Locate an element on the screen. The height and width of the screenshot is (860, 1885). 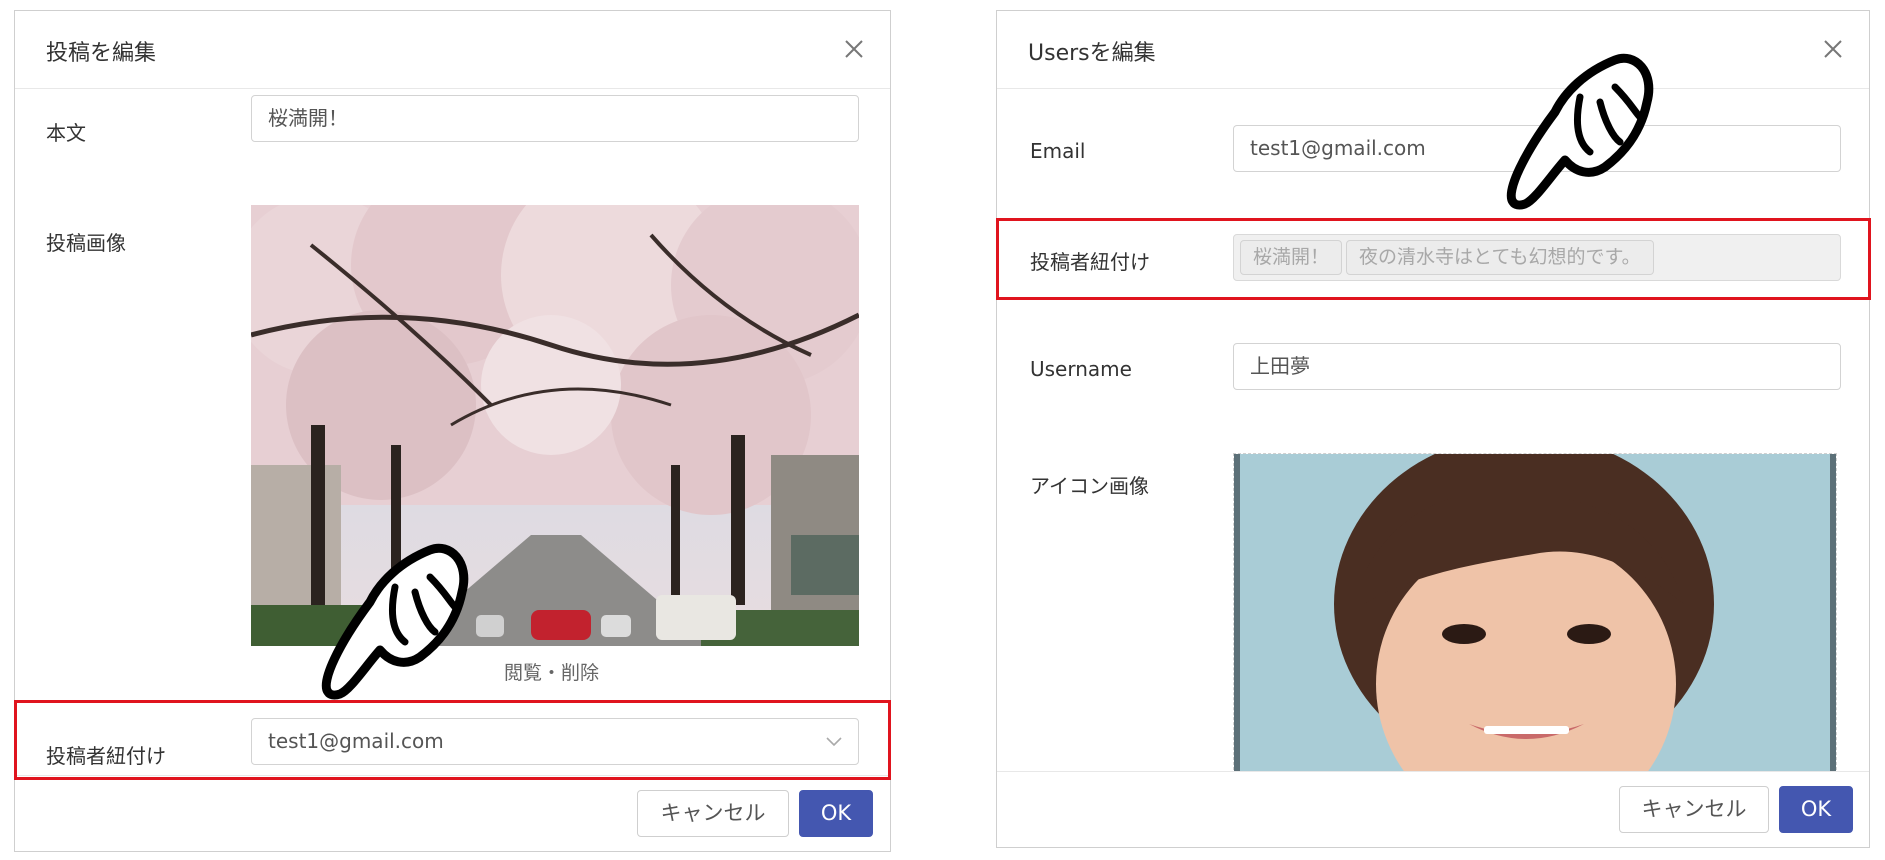
username-input: 上田夢 is located at coordinates (1537, 366).